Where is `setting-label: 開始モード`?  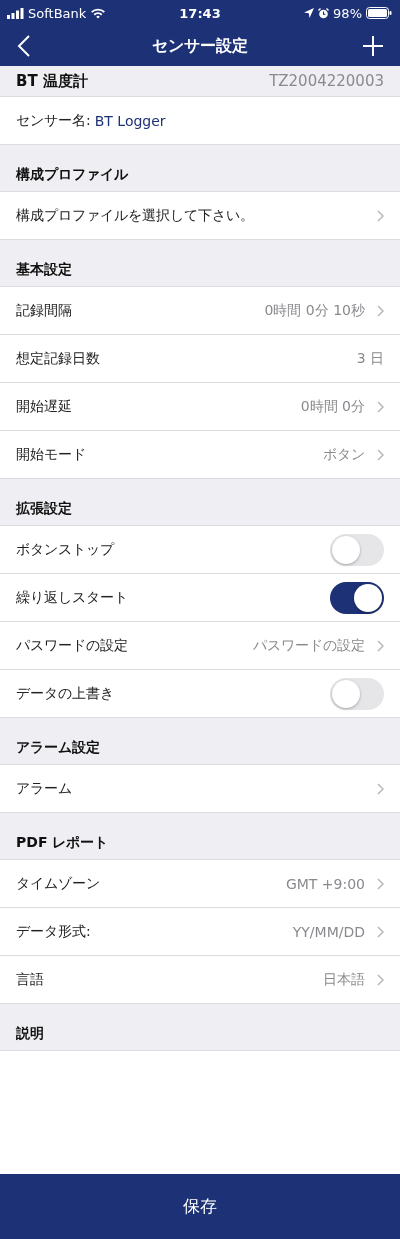 setting-label: 開始モード is located at coordinates (51, 454).